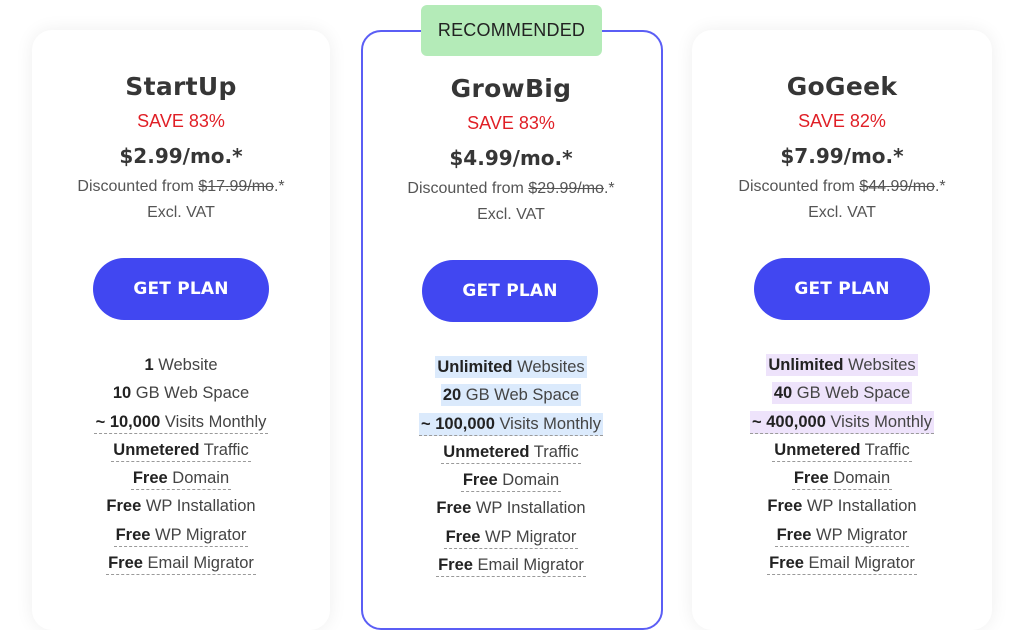 The image size is (1024, 630). Describe the element at coordinates (511, 30) in the screenshot. I see `recommended-badge: RECOMMENDED` at that location.